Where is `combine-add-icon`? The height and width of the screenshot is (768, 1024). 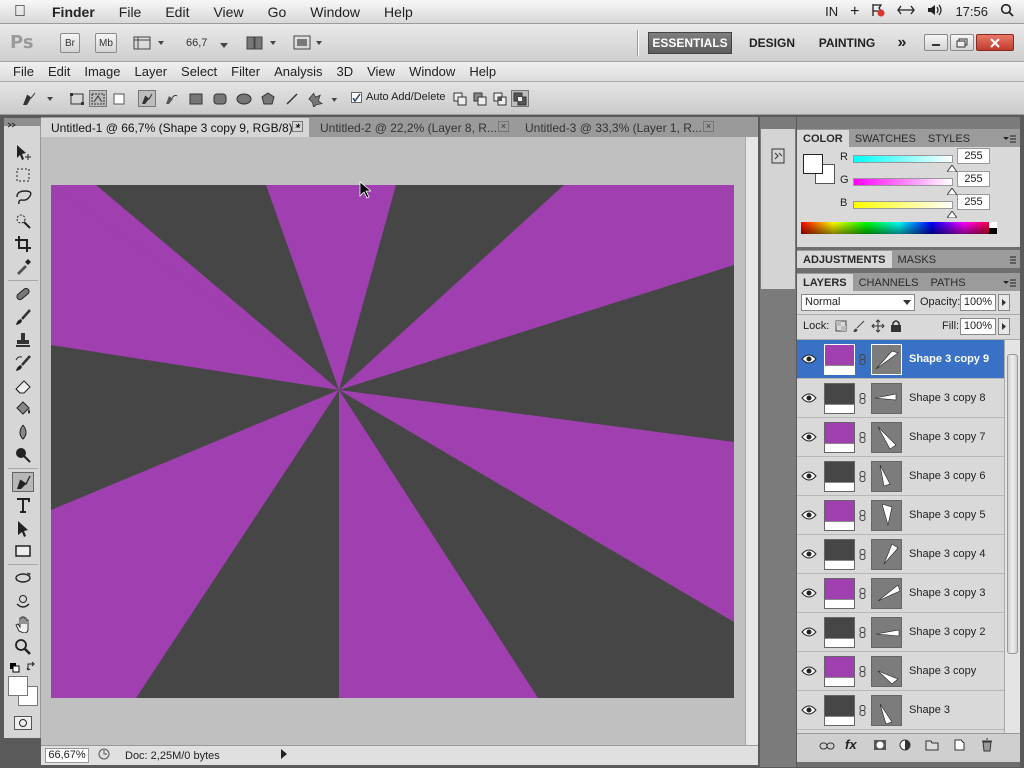 combine-add-icon is located at coordinates (460, 98).